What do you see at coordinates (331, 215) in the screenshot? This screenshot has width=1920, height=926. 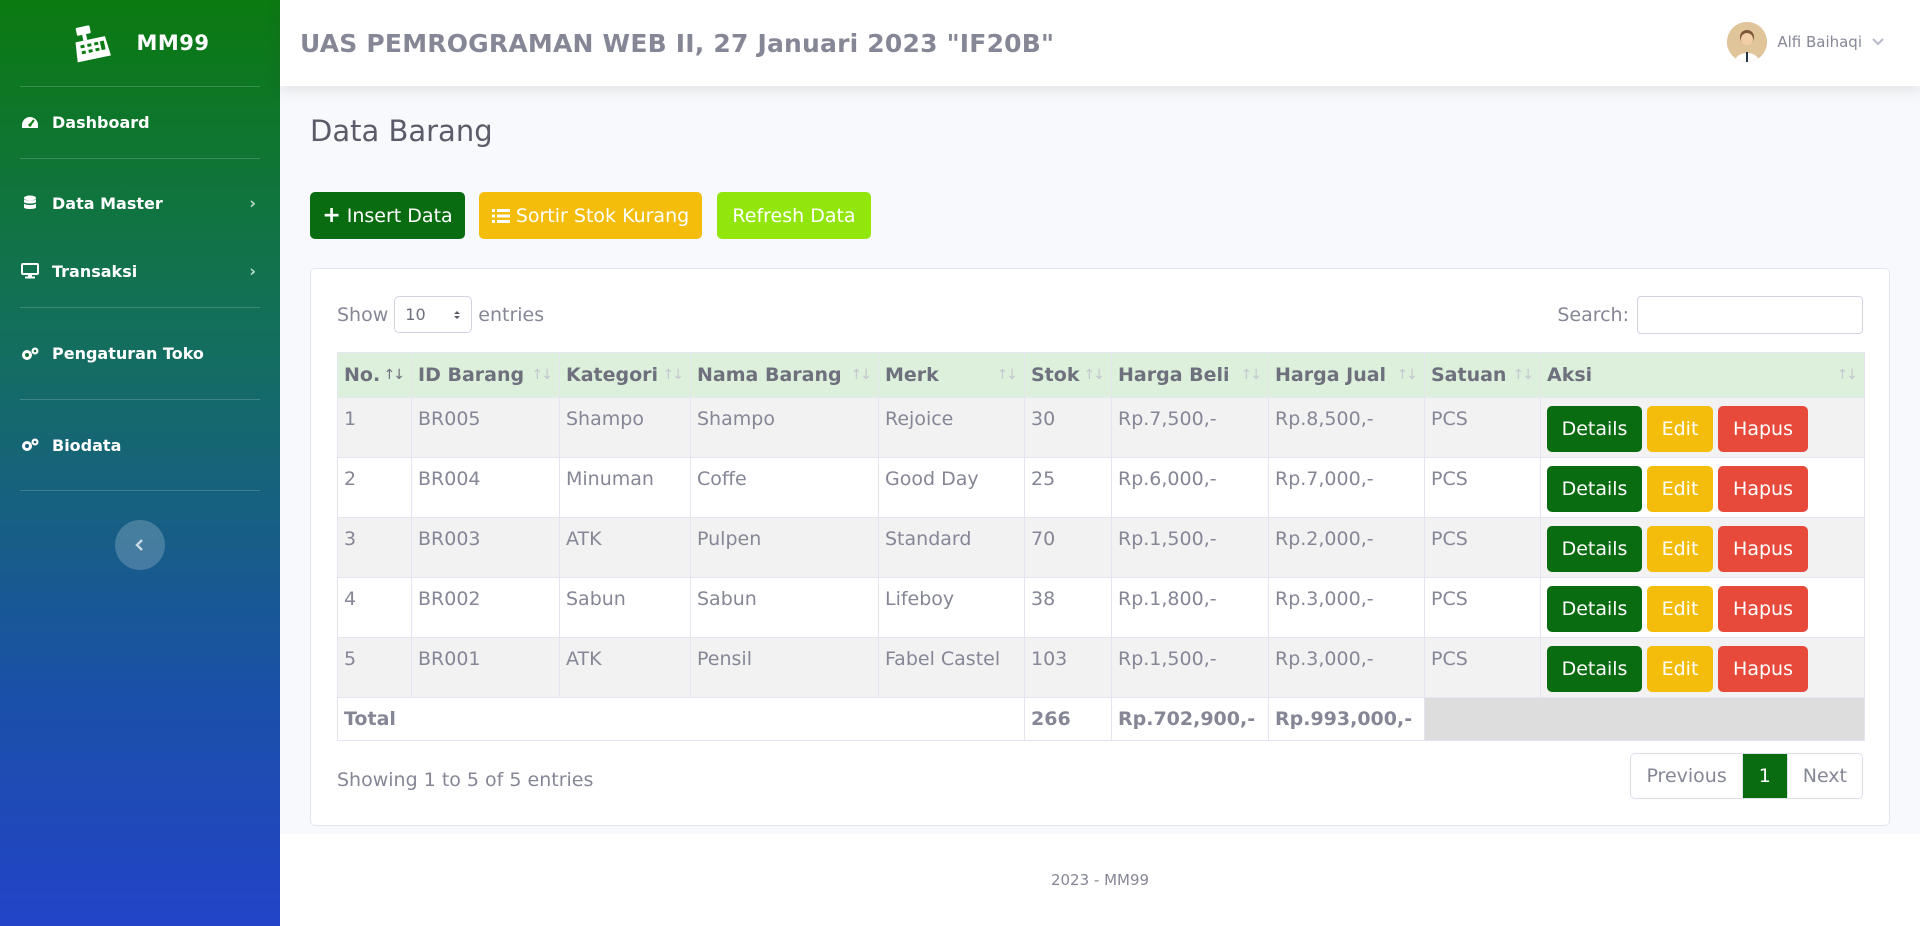 I see `plus-icon: +` at bounding box center [331, 215].